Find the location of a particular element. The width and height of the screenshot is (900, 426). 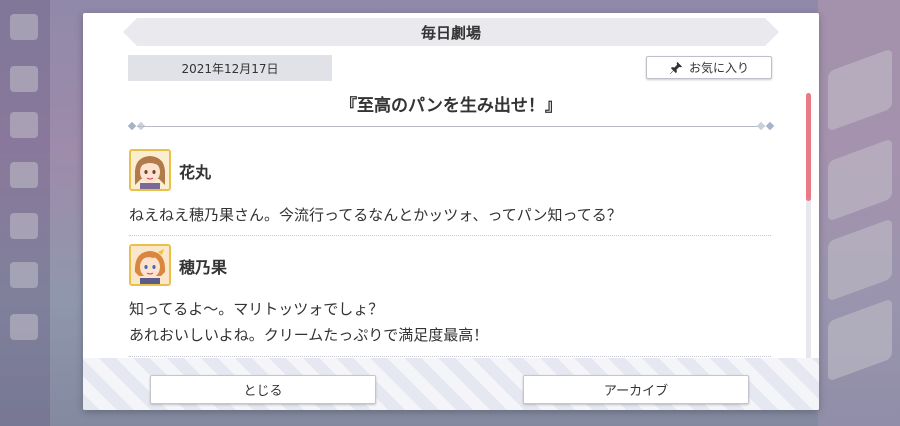

dialogue-line: ねえねえ穂乃果さん。今流行ってるなんとかッツォ、ってパン知ってる？ is located at coordinates (375, 215).